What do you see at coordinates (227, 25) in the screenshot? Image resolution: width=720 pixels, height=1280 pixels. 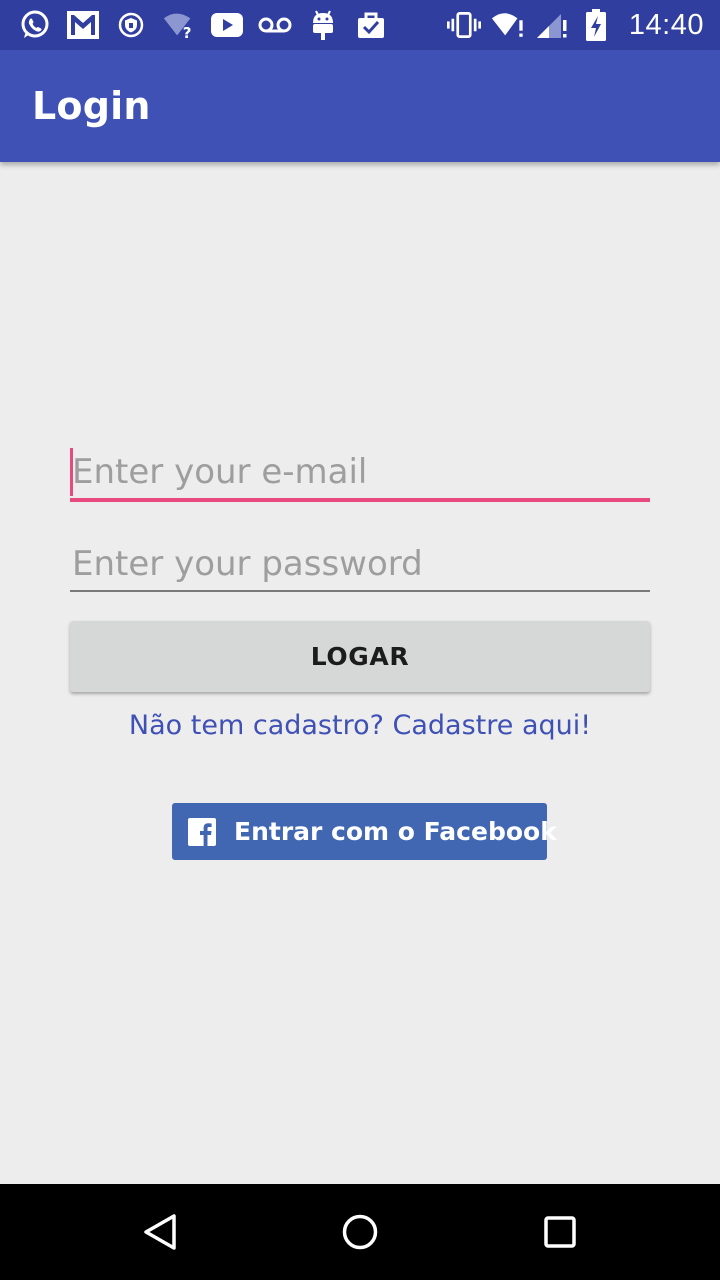 I see `youtube-icon` at bounding box center [227, 25].